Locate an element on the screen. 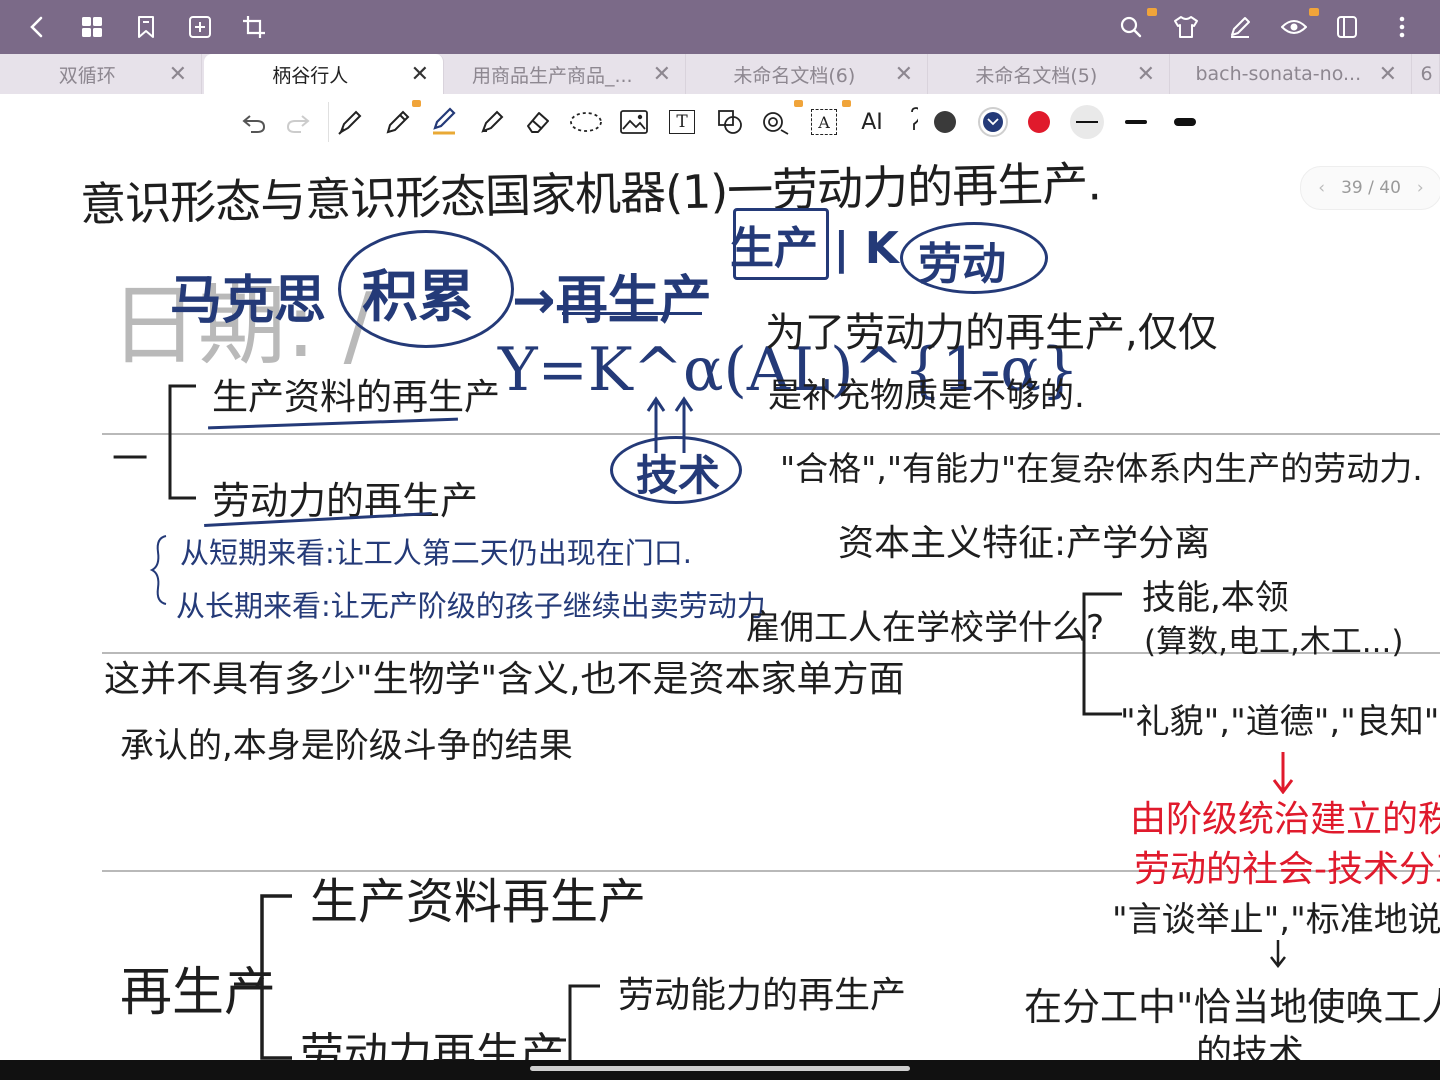  tab-label: 柄谷行人 is located at coordinates (310, 75).